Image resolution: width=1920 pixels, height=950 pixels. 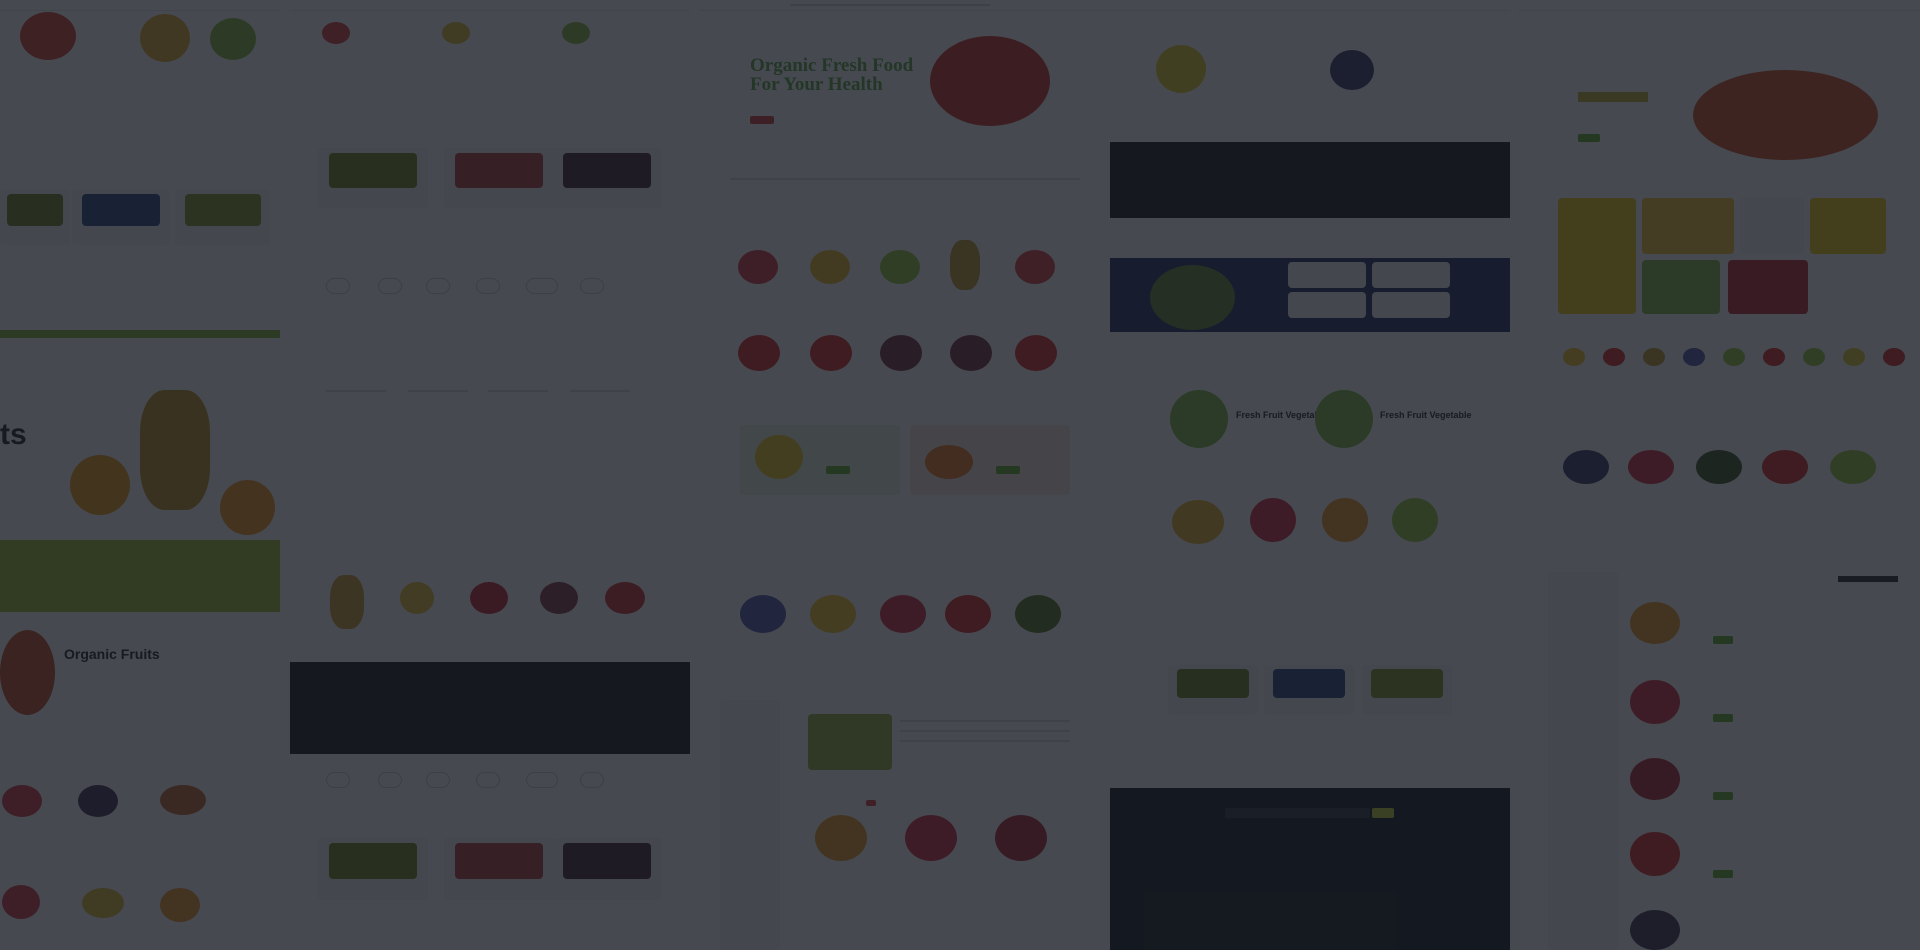 What do you see at coordinates (890, 5) in the screenshot?
I see `site-nav` at bounding box center [890, 5].